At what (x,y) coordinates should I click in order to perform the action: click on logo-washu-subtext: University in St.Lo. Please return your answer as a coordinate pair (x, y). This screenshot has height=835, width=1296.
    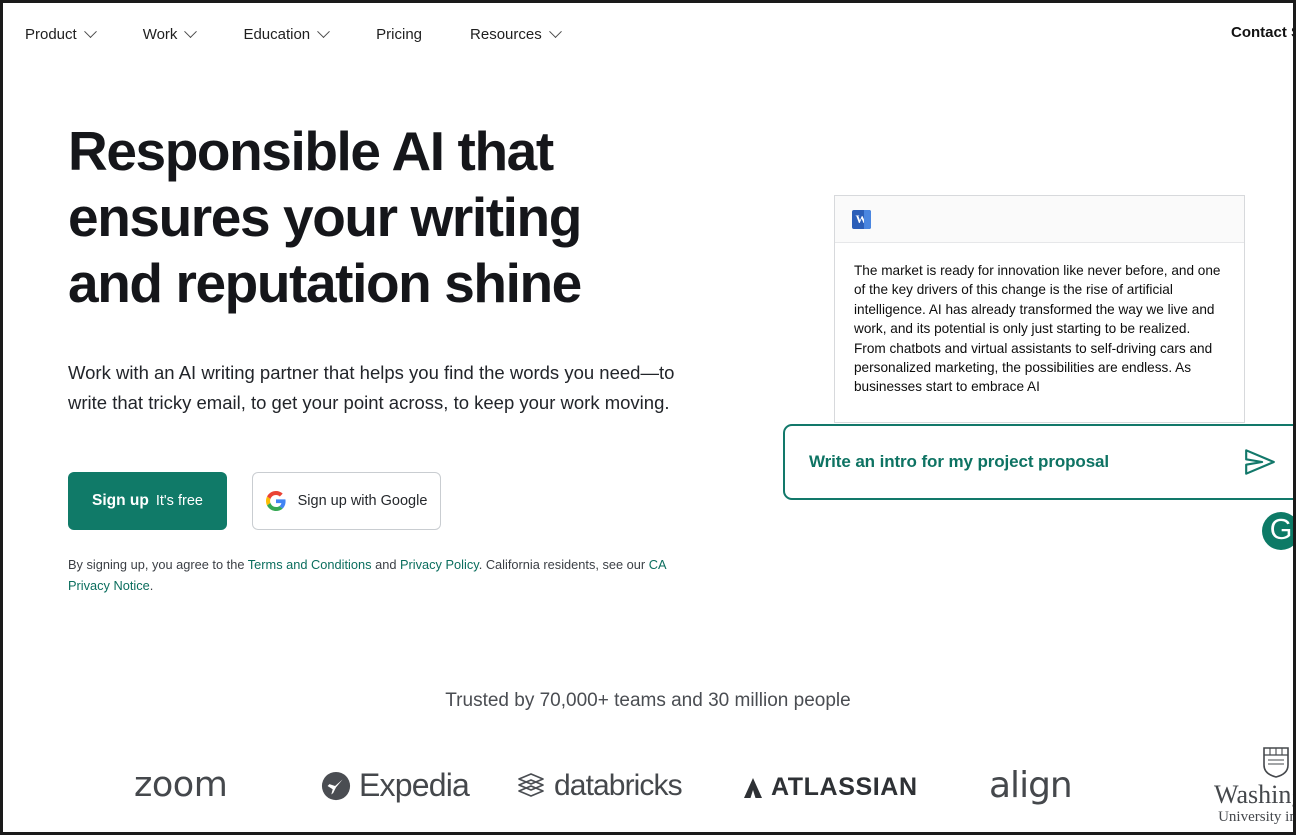
    Looking at the image, I should click on (1257, 817).